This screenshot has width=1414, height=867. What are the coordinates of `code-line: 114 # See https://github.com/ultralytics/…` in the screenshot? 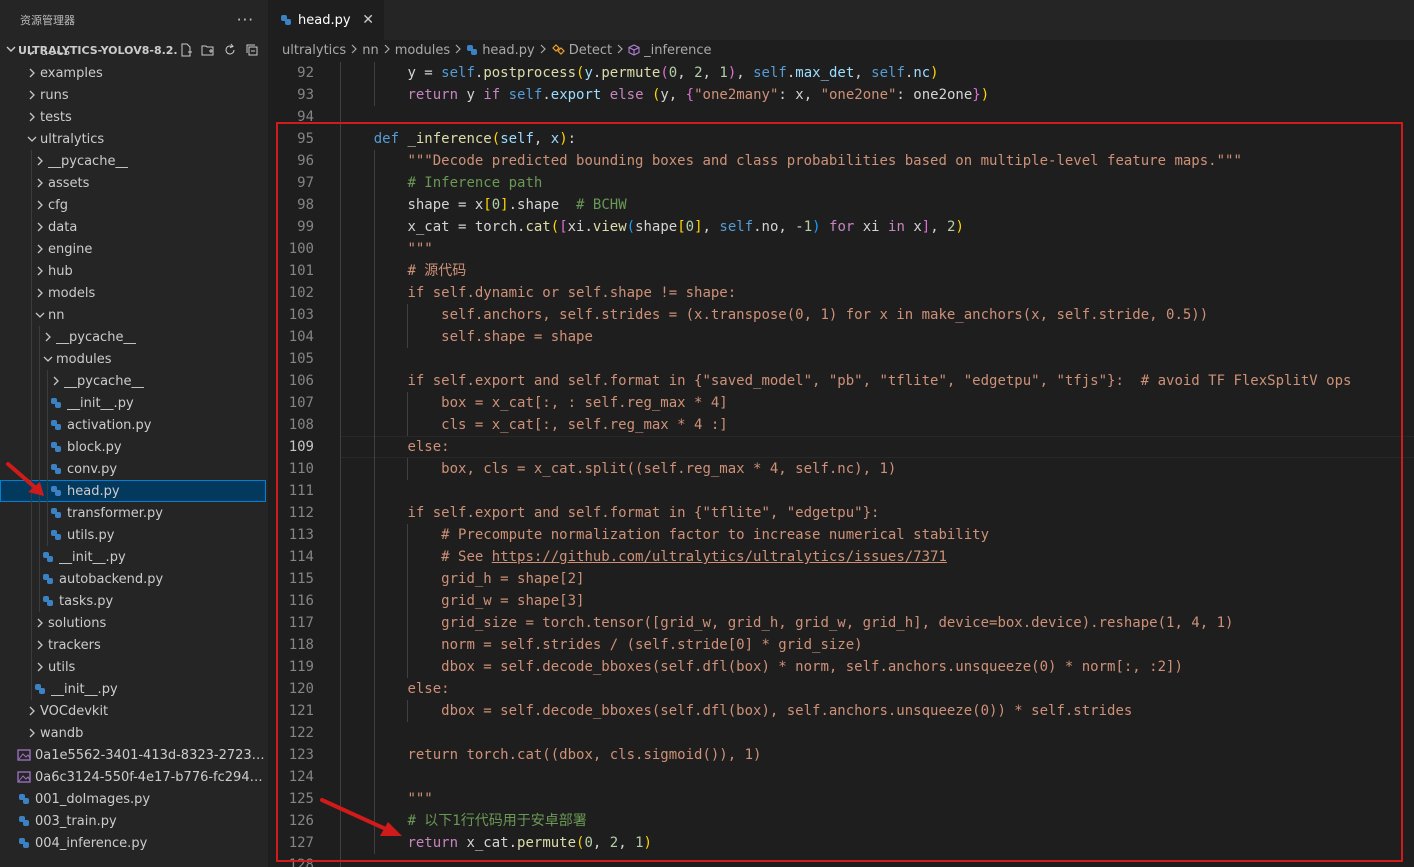 It's located at (841, 557).